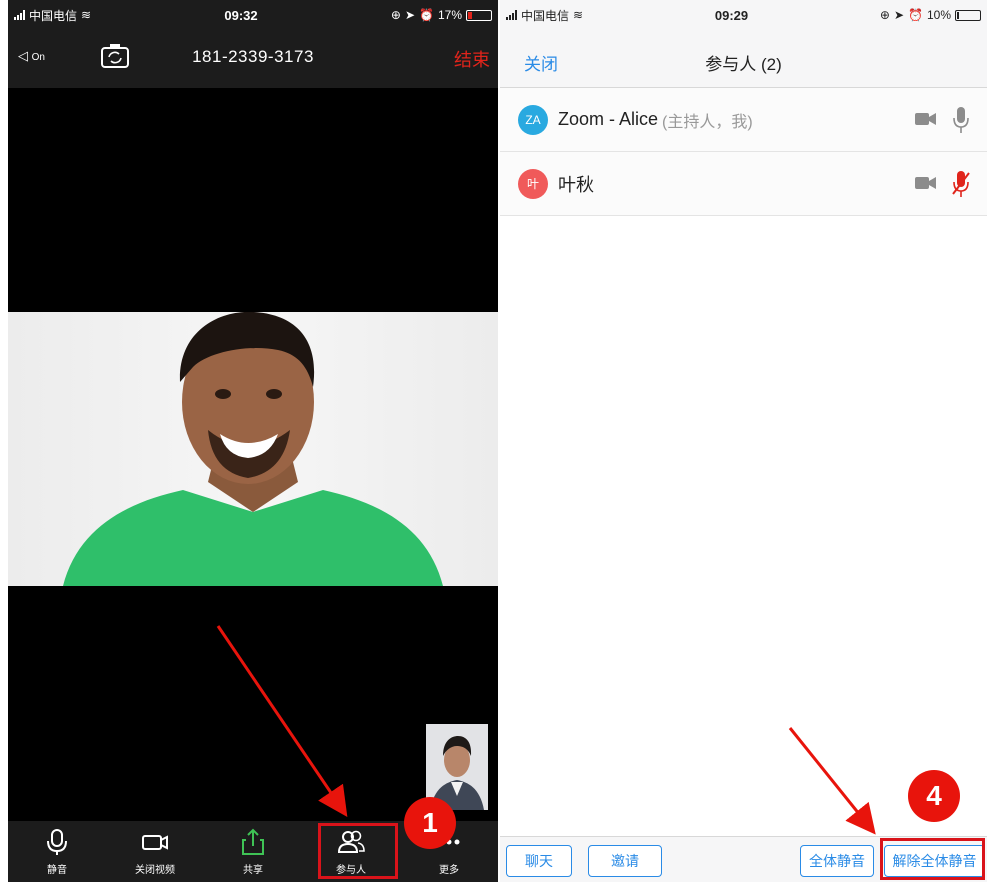 This screenshot has height=882, width=987. What do you see at coordinates (430, 823) in the screenshot?
I see `step-badge-1: 1` at bounding box center [430, 823].